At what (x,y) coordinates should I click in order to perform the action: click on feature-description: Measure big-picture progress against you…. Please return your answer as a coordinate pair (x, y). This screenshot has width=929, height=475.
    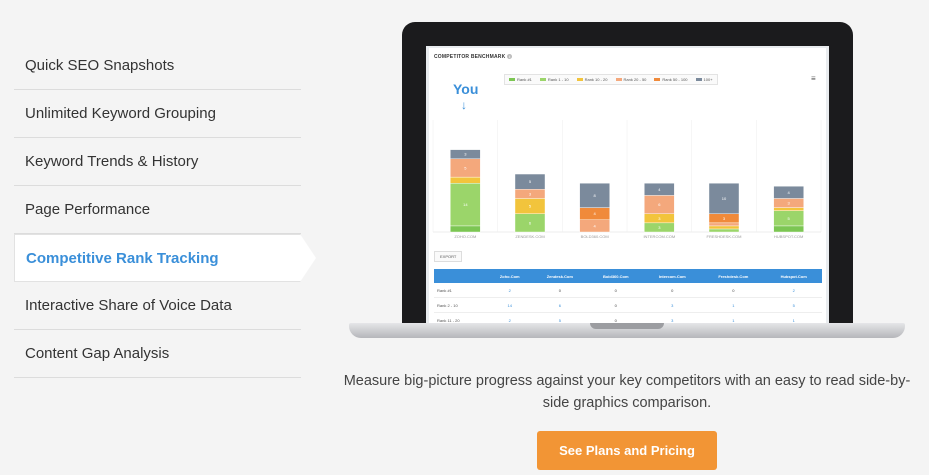
    Looking at the image, I should click on (627, 392).